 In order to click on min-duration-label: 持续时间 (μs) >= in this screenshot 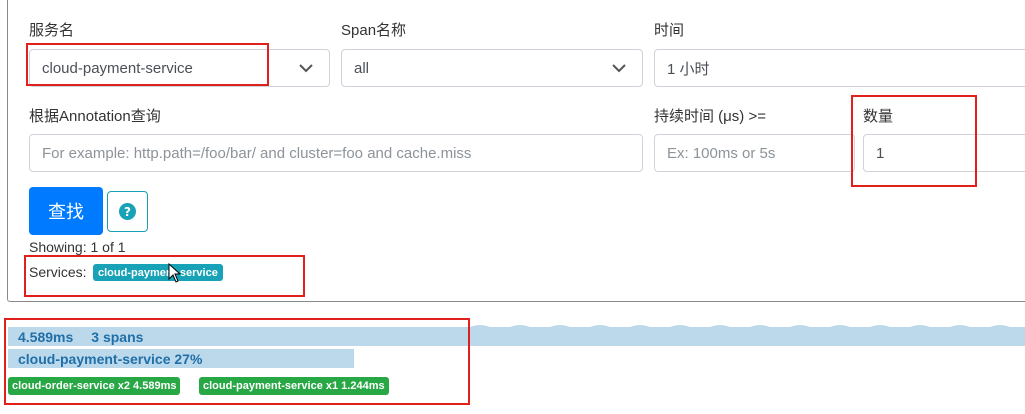, I will do `click(710, 116)`.